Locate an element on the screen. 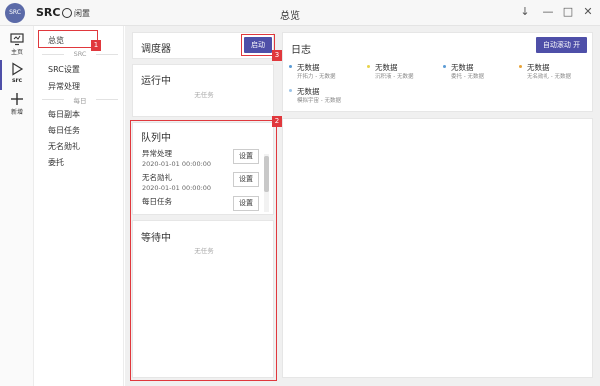 This screenshot has width=600, height=386. log-item-sub: 开拓力 - 无数据 is located at coordinates (316, 77).